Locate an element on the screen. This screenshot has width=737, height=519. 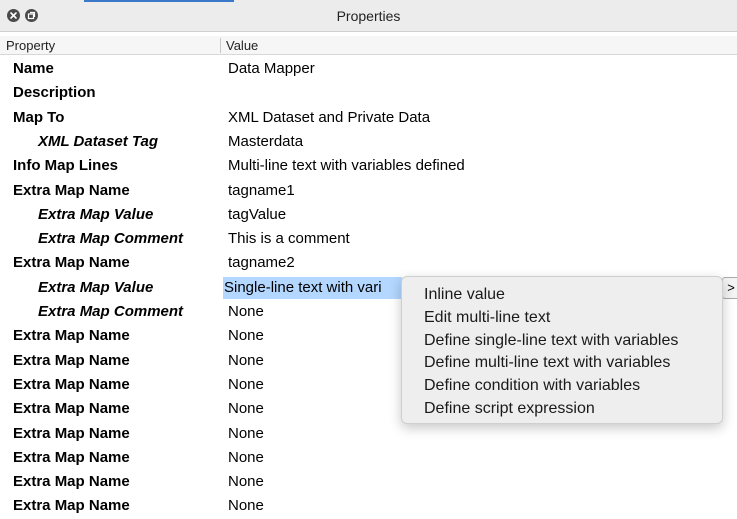
table-row: Description is located at coordinates (368, 94).